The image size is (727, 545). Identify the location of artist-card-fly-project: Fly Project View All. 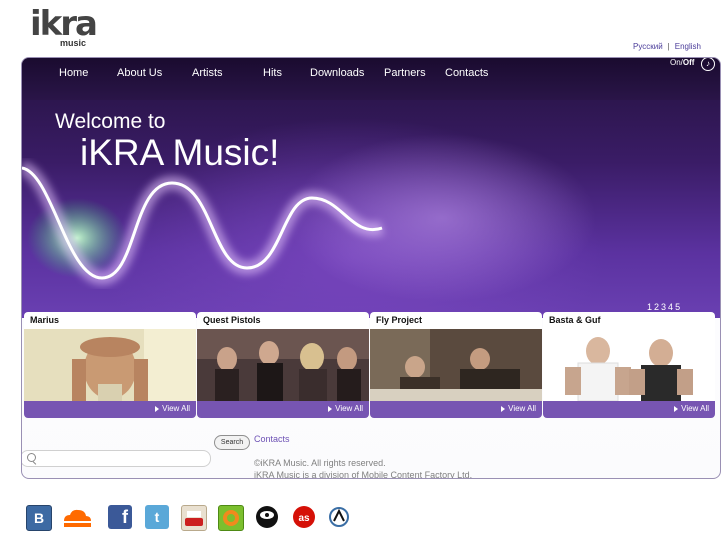
(456, 365).